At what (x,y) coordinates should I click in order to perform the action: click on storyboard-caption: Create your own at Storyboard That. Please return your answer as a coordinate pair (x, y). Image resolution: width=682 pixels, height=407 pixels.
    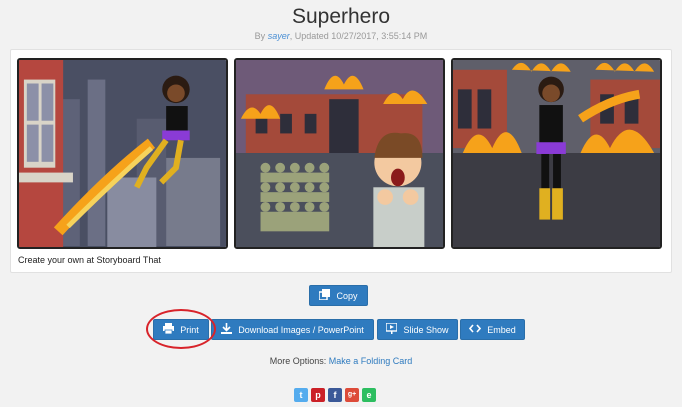
    Looking at the image, I should click on (89, 260).